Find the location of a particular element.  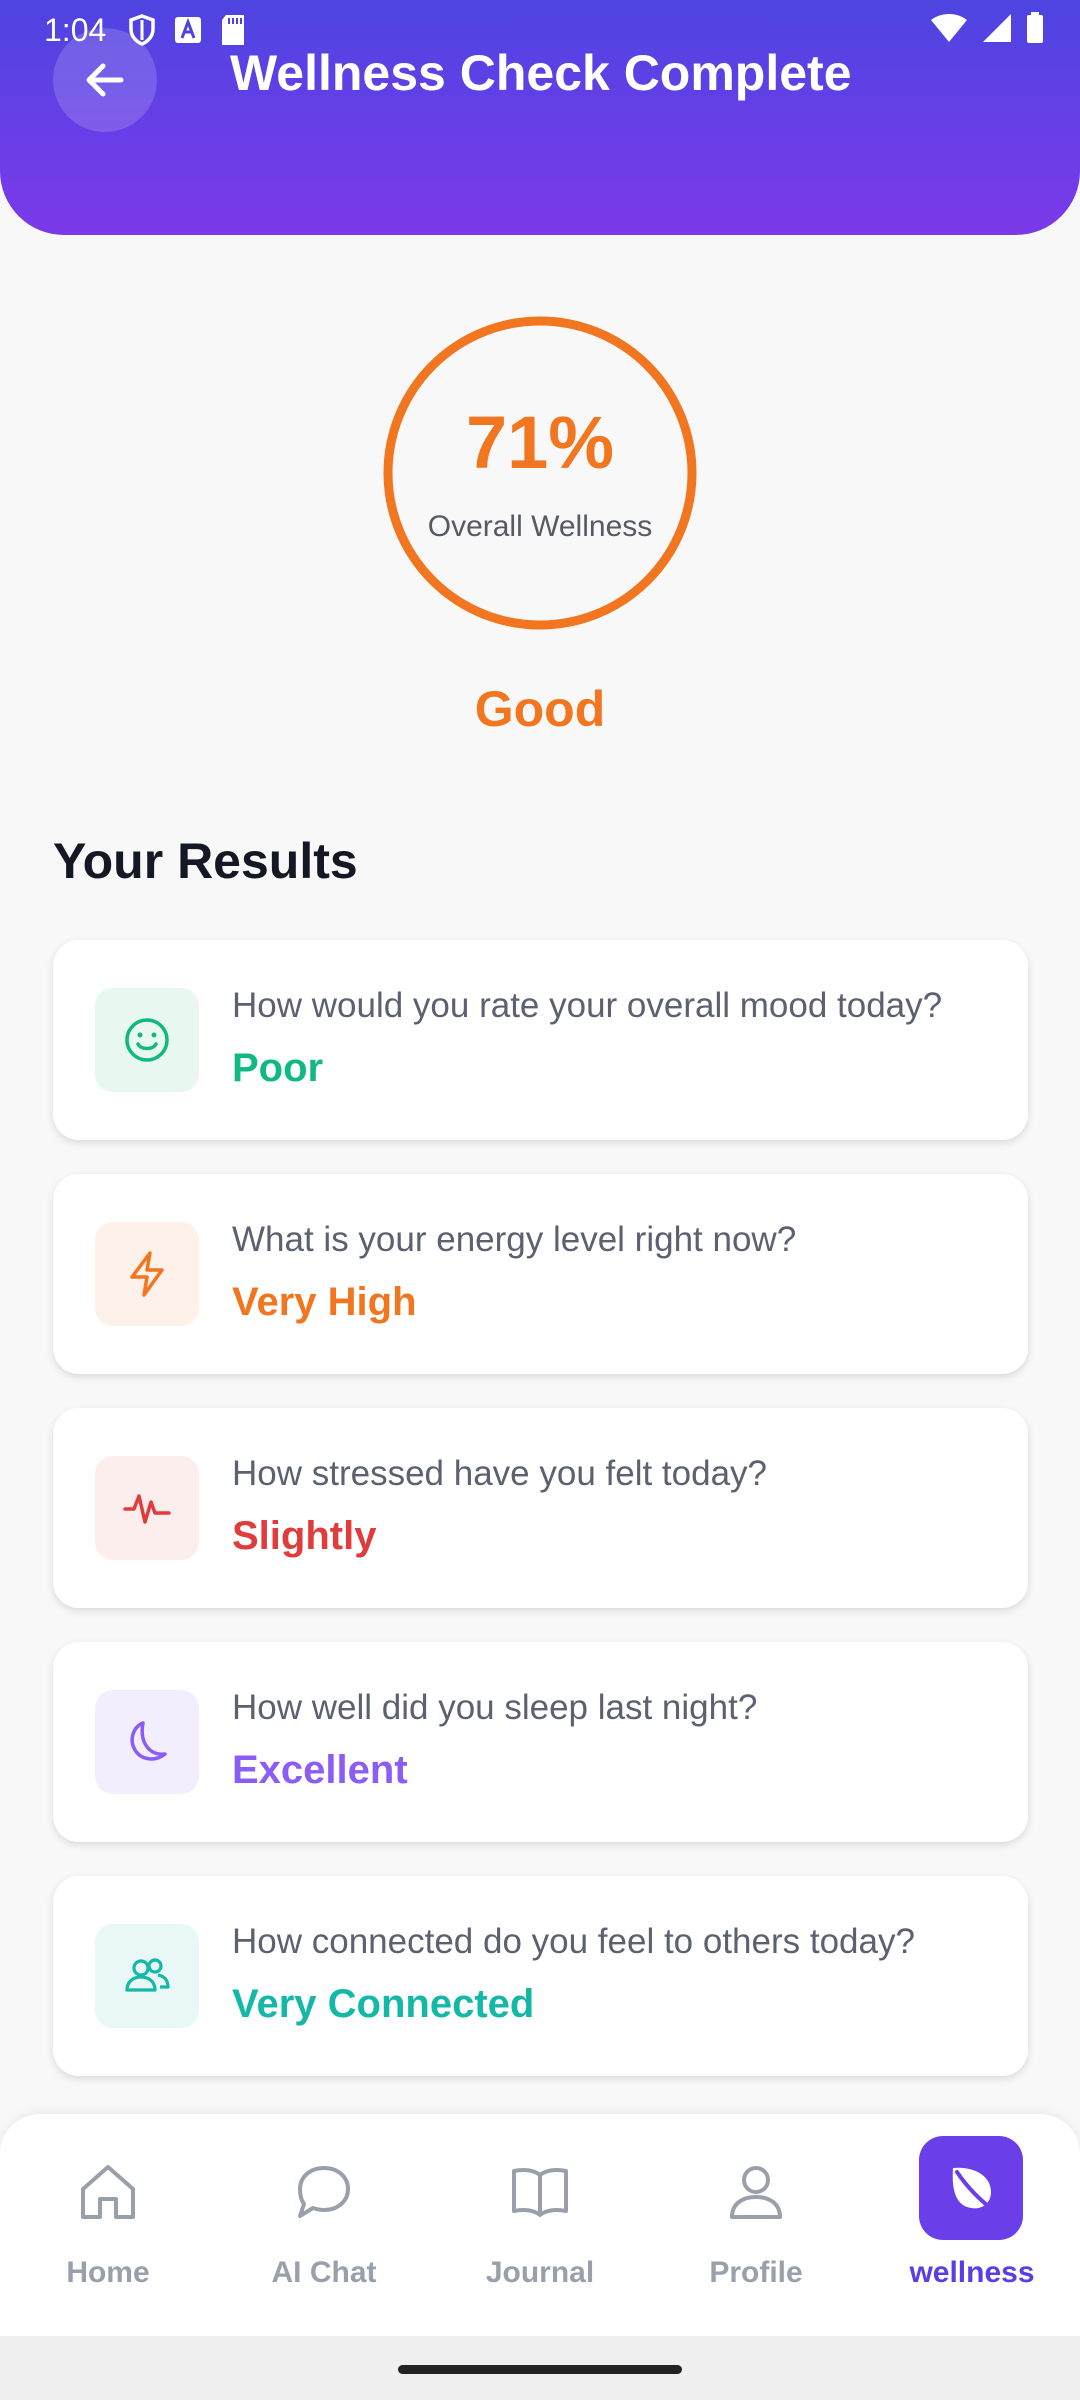

pulse-icon is located at coordinates (147, 1509).